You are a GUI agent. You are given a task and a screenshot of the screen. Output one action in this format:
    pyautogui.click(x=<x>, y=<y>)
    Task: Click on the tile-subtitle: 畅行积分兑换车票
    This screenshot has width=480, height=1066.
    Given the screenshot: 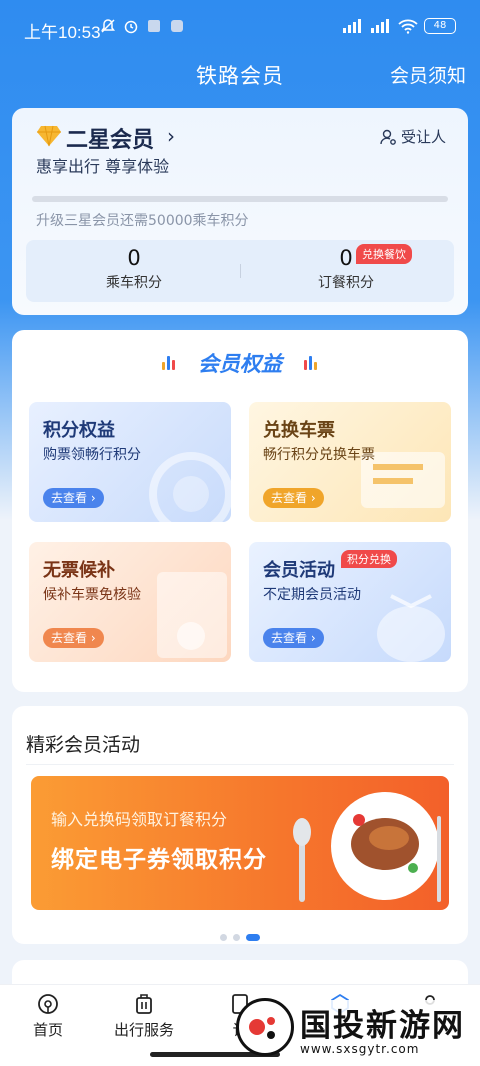 What is the action you would take?
    pyautogui.click(x=319, y=455)
    